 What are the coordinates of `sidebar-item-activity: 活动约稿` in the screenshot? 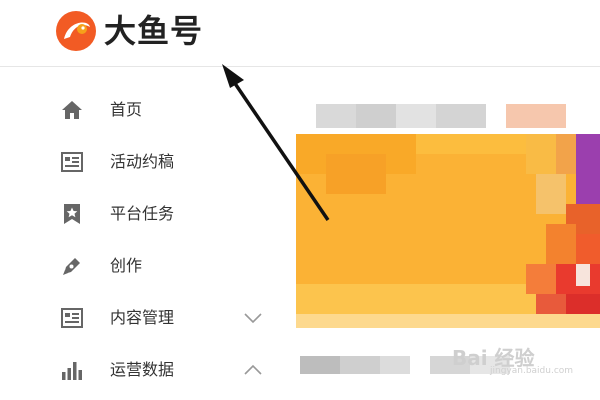 It's located at (145, 162).